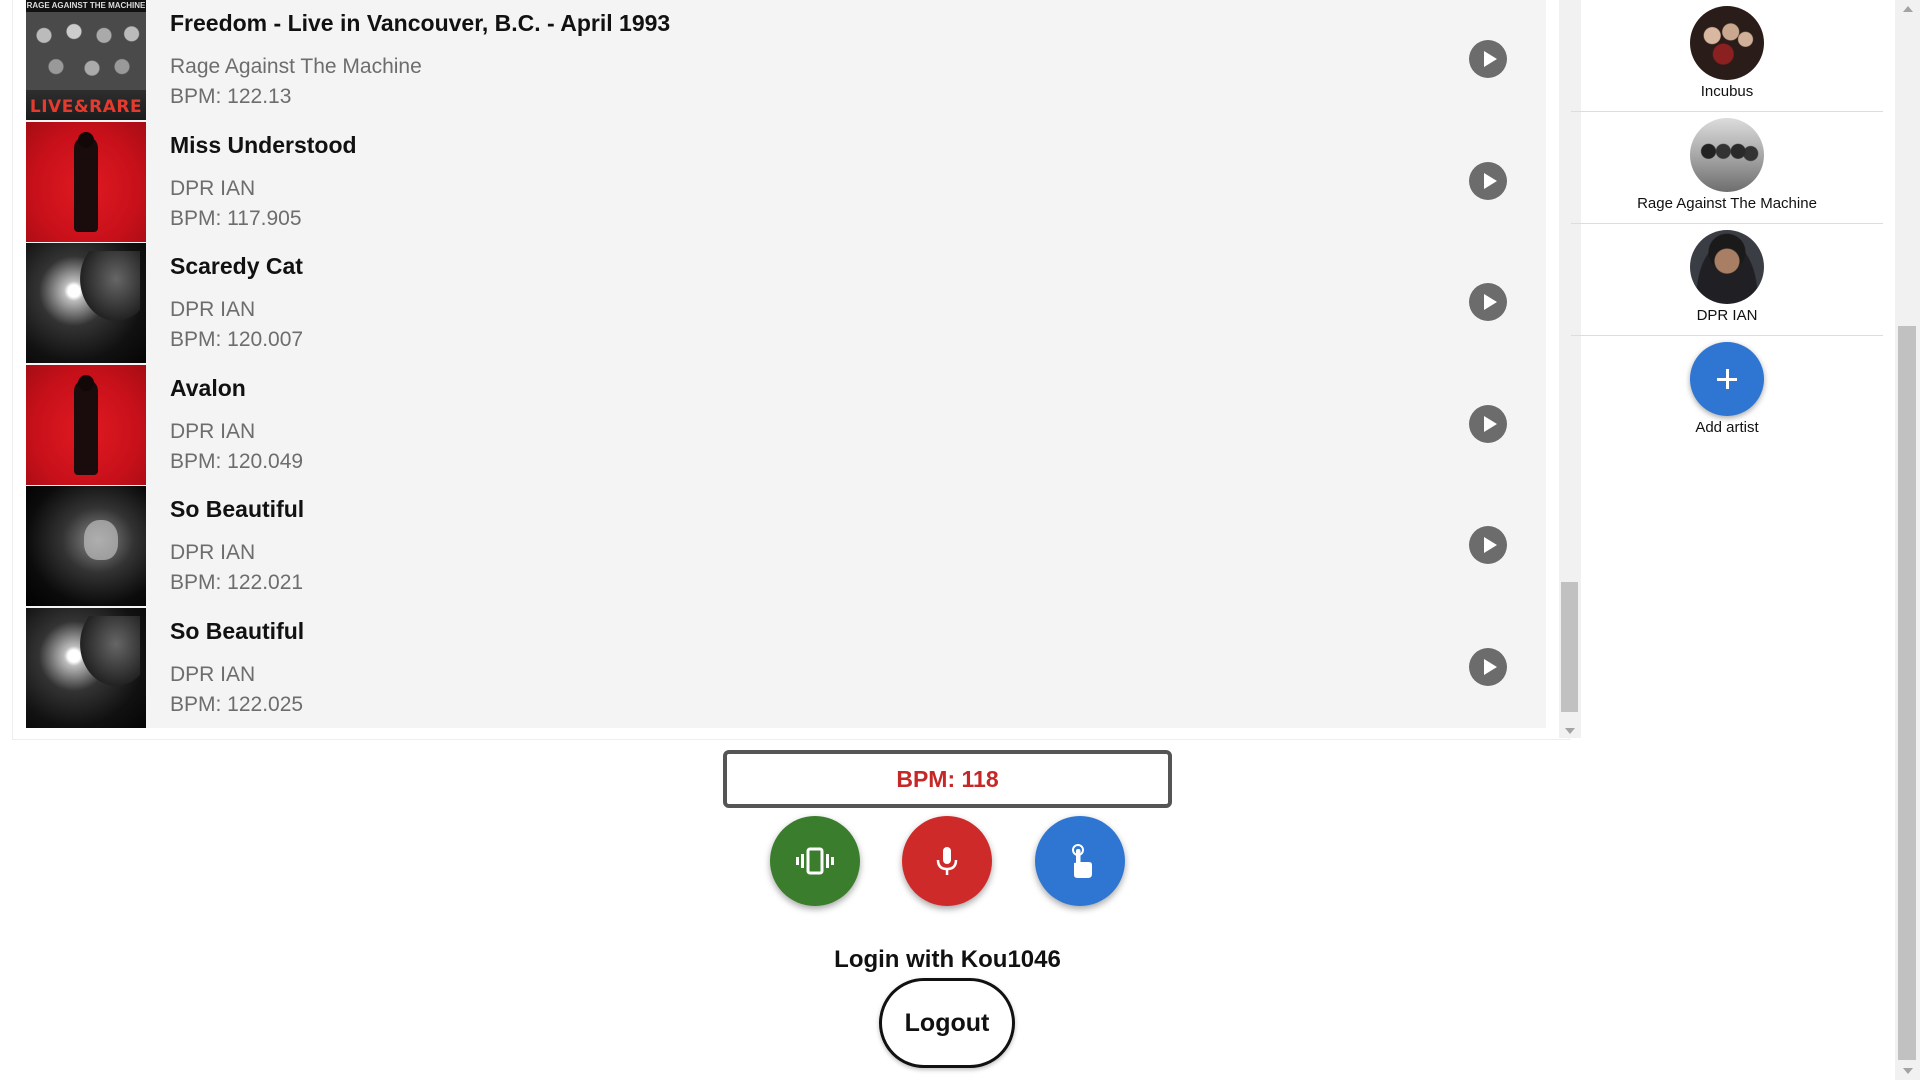 This screenshot has width=1920, height=1080. What do you see at coordinates (1727, 203) in the screenshot?
I see `artist-name: Rage Against The Machine` at bounding box center [1727, 203].